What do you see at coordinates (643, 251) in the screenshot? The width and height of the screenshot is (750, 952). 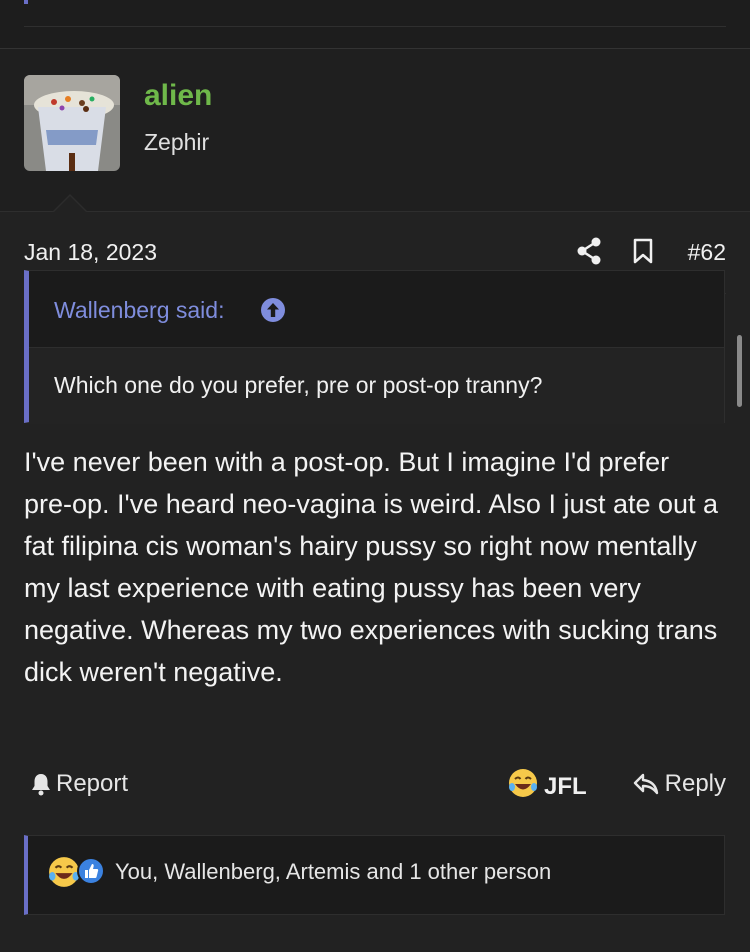 I see `bookmark-icon` at bounding box center [643, 251].